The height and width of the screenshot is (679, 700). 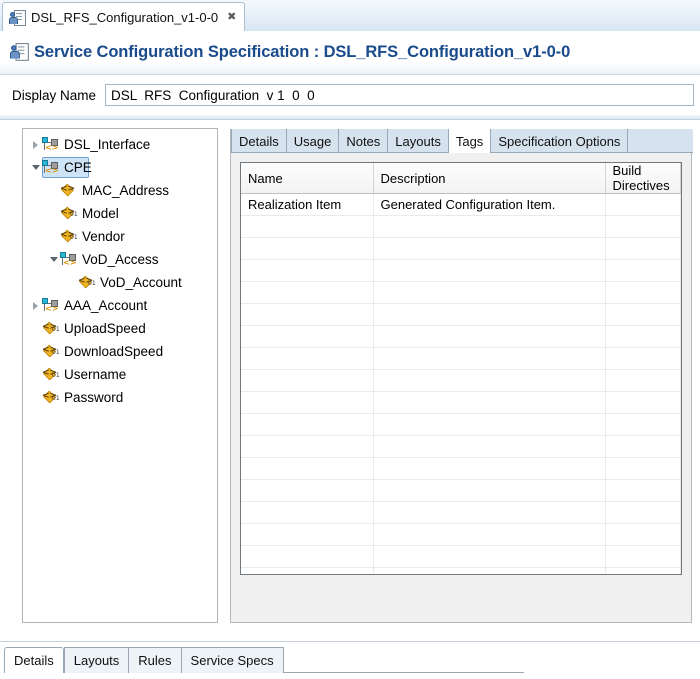 What do you see at coordinates (489, 178) in the screenshot?
I see `column-header-description: Description` at bounding box center [489, 178].